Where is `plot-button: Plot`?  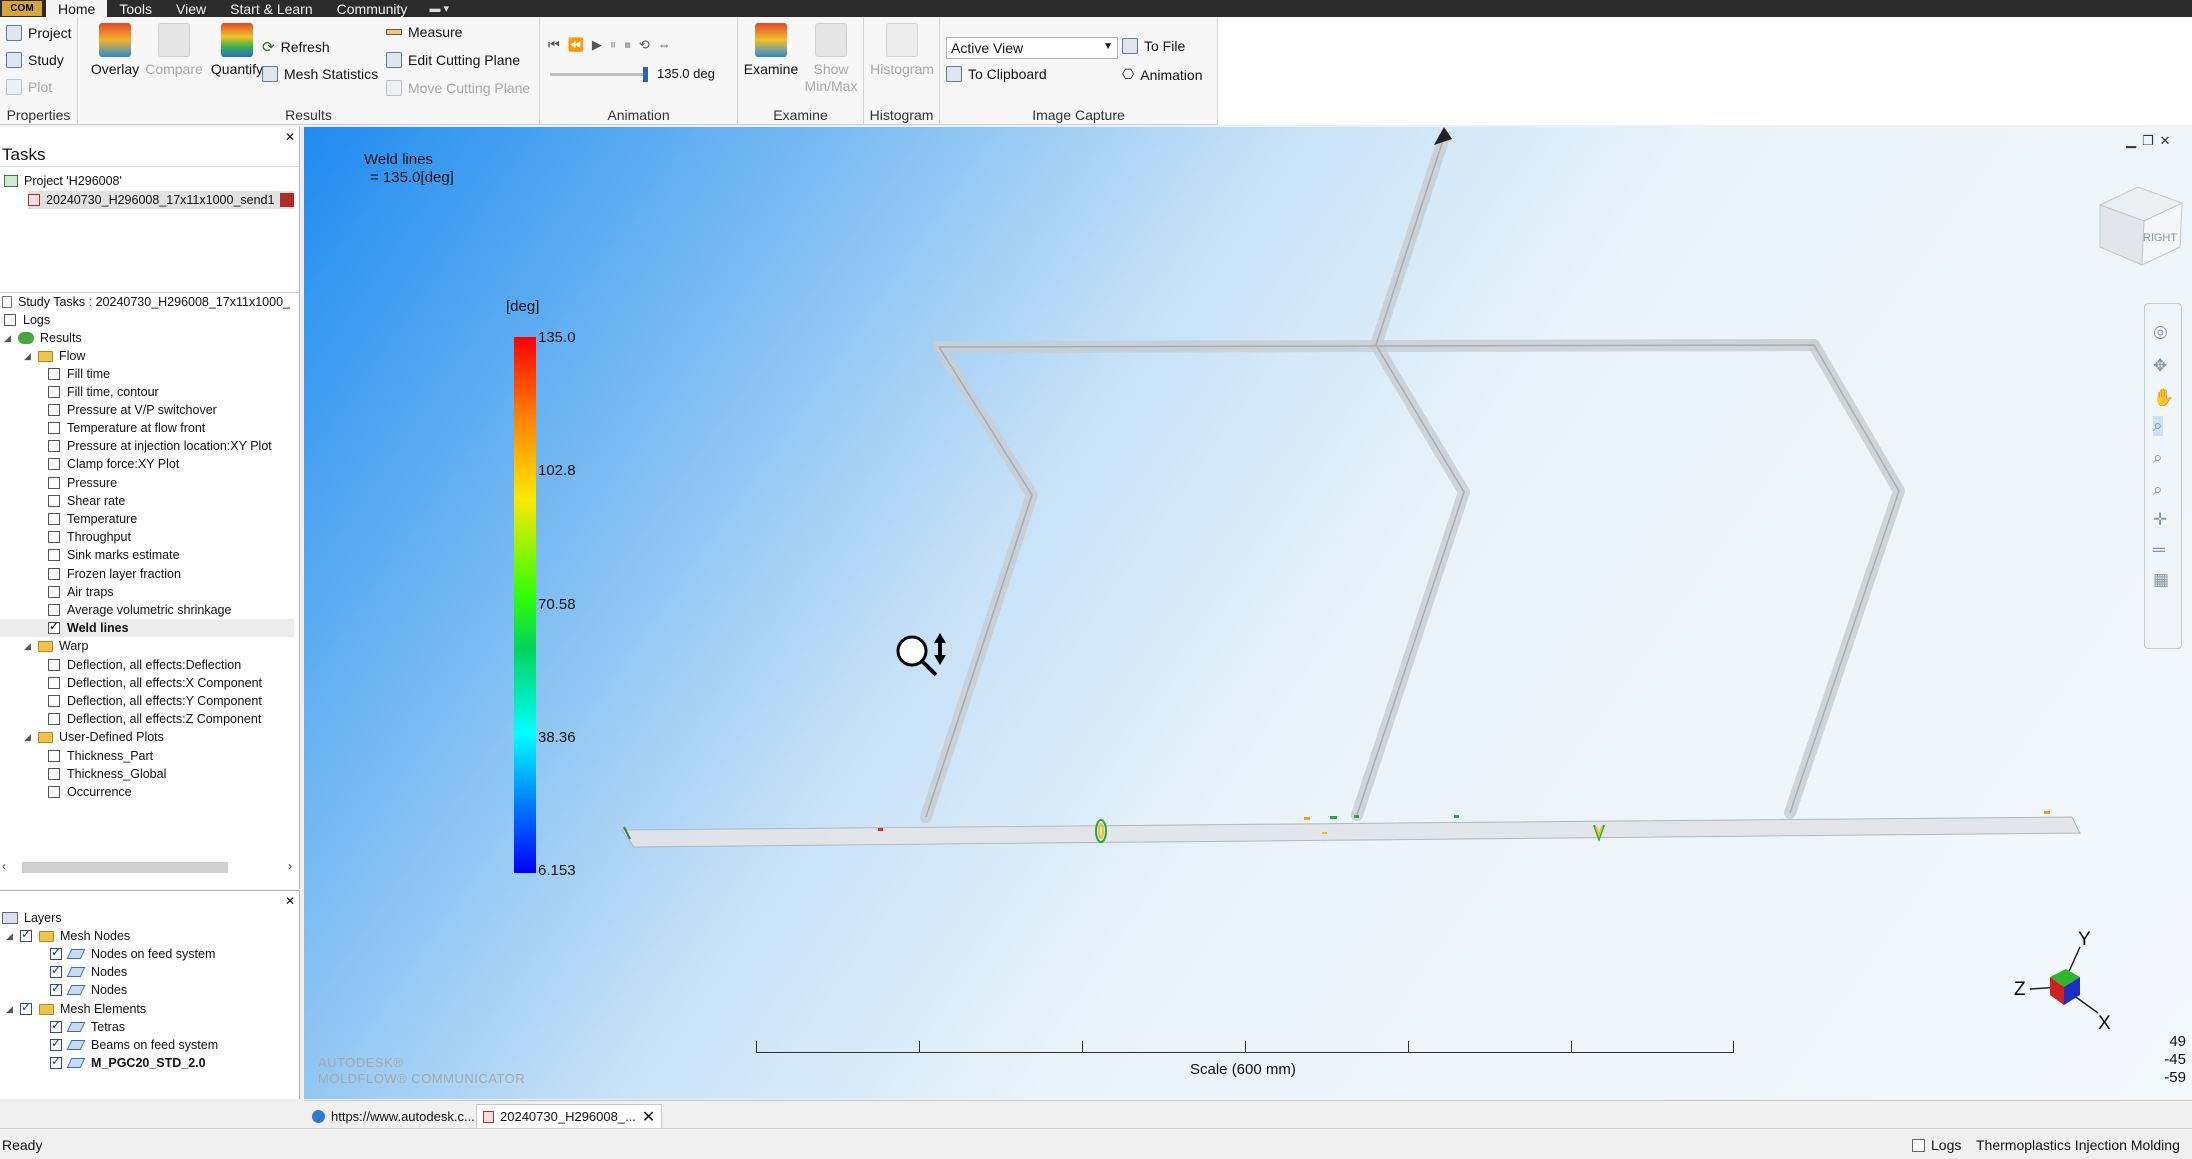
plot-button: Plot is located at coordinates (29, 87).